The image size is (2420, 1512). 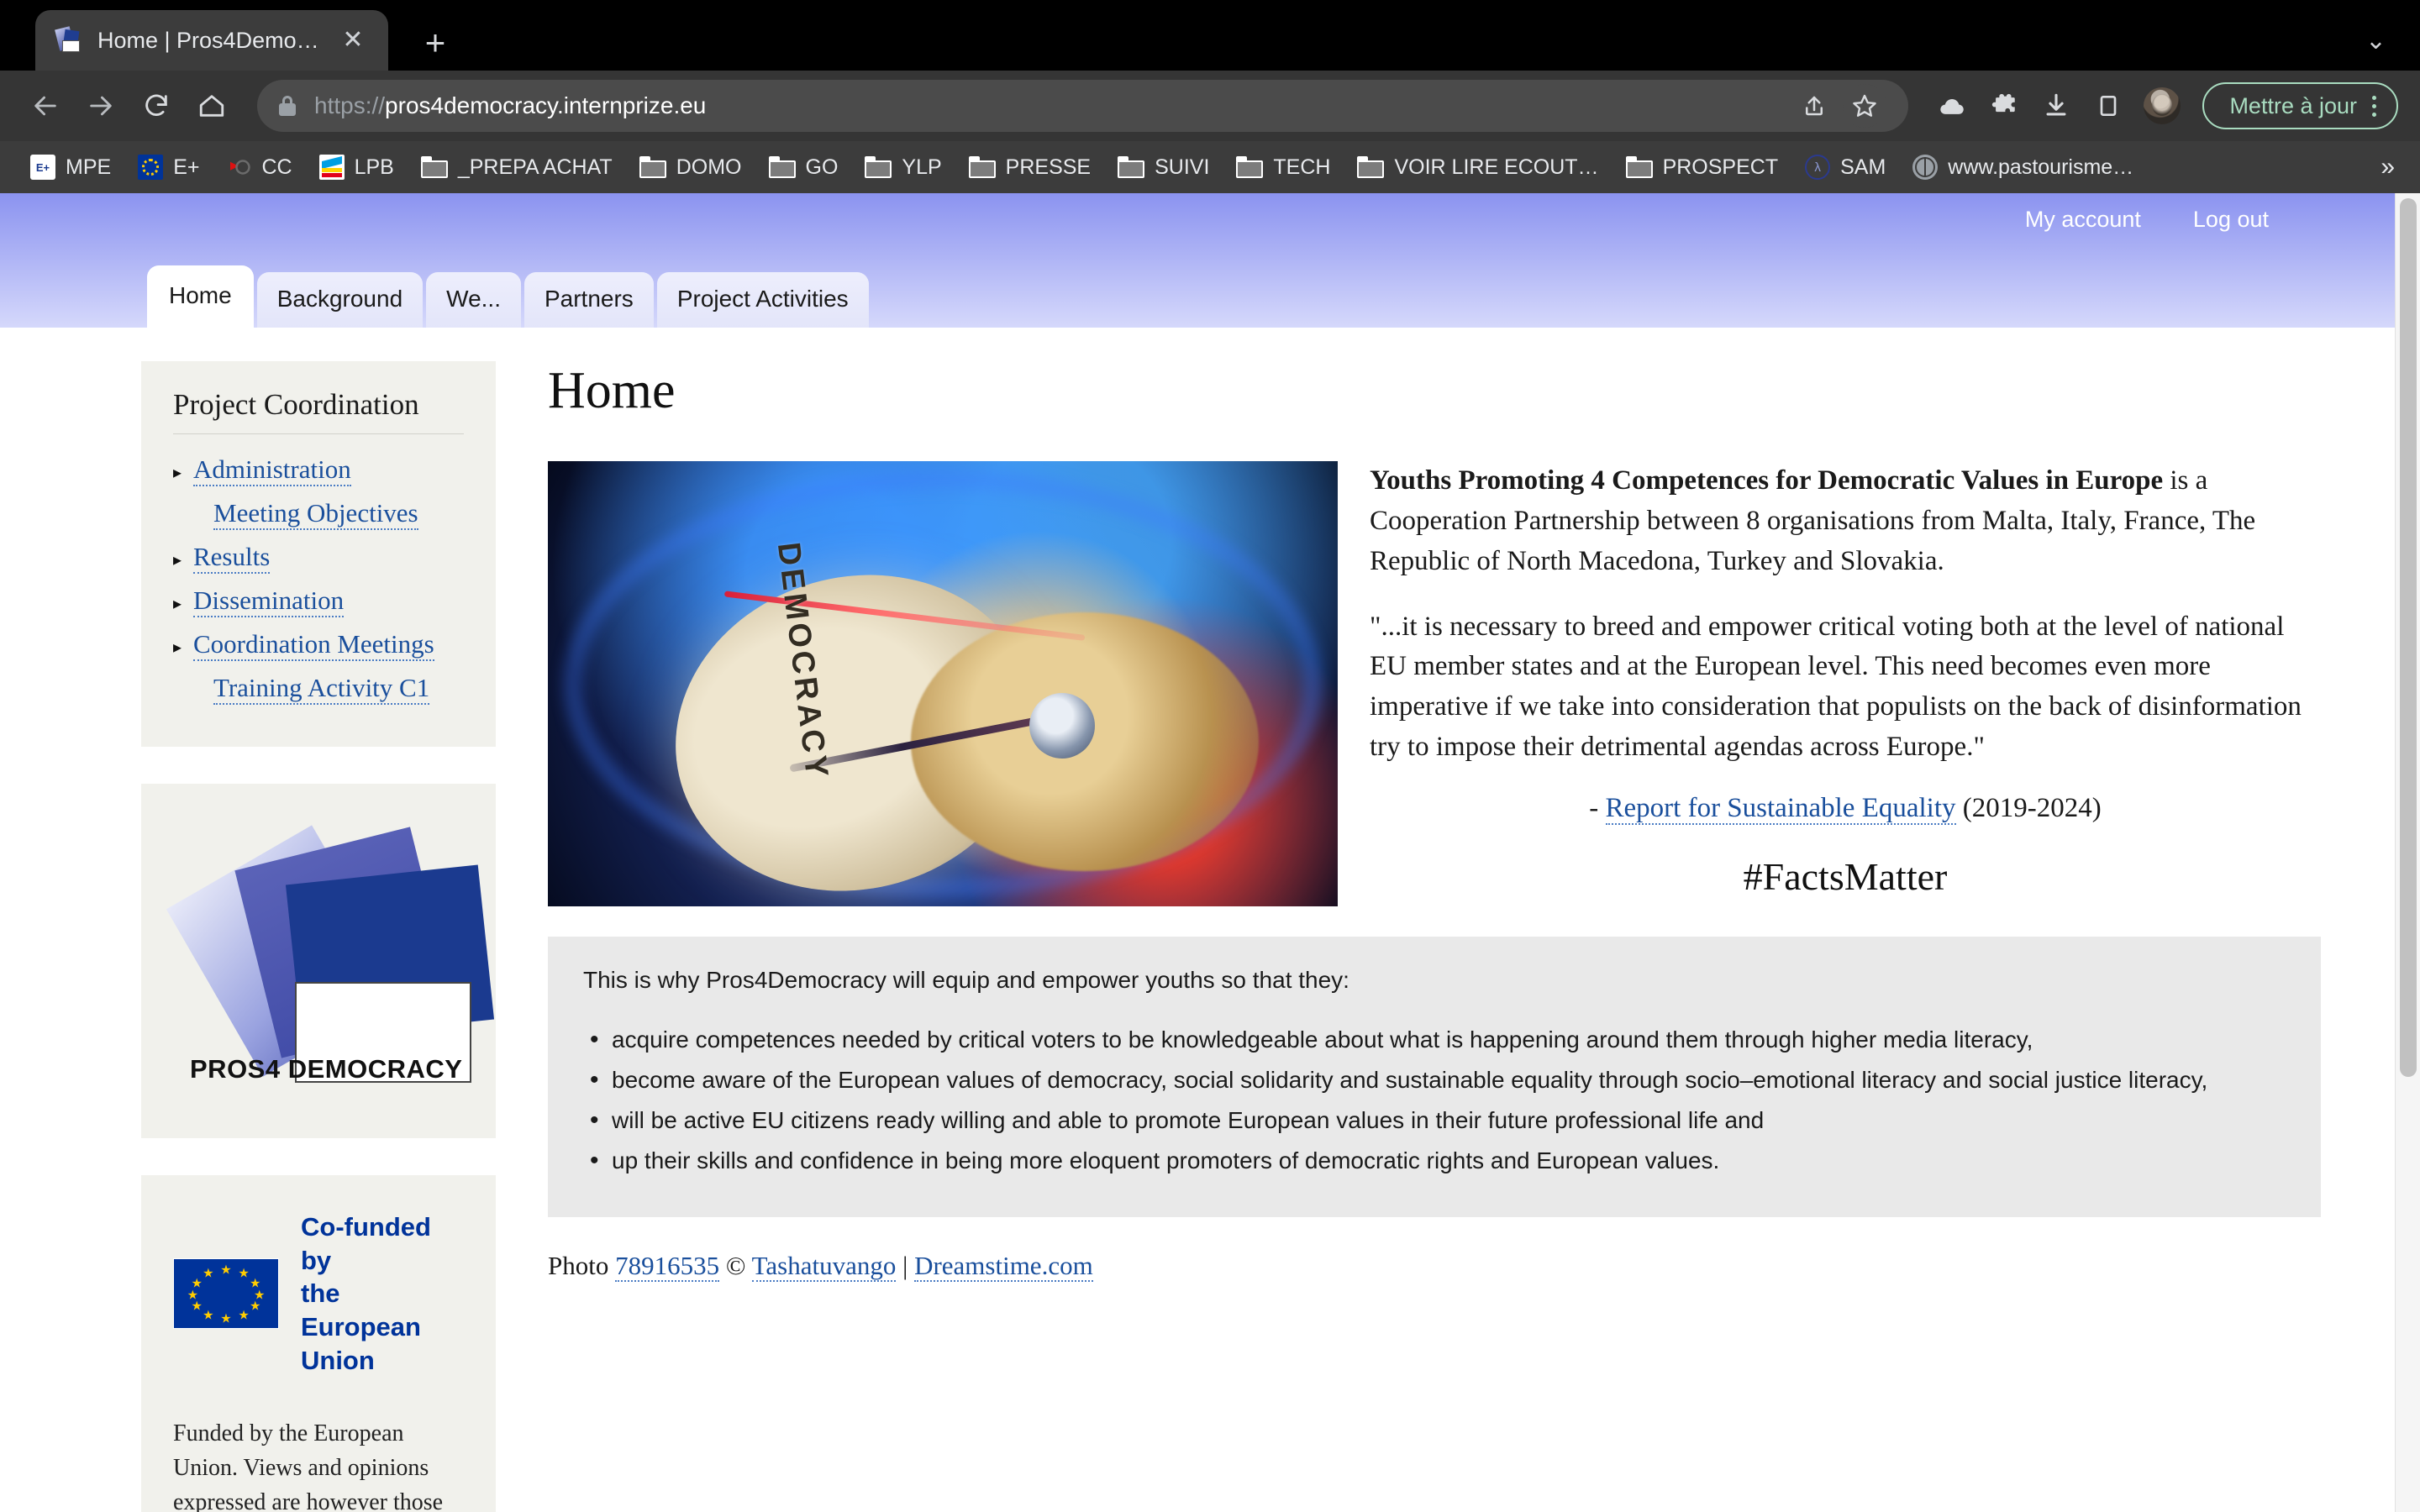 What do you see at coordinates (318, 411) in the screenshot?
I see `panel-title: Project Coordination` at bounding box center [318, 411].